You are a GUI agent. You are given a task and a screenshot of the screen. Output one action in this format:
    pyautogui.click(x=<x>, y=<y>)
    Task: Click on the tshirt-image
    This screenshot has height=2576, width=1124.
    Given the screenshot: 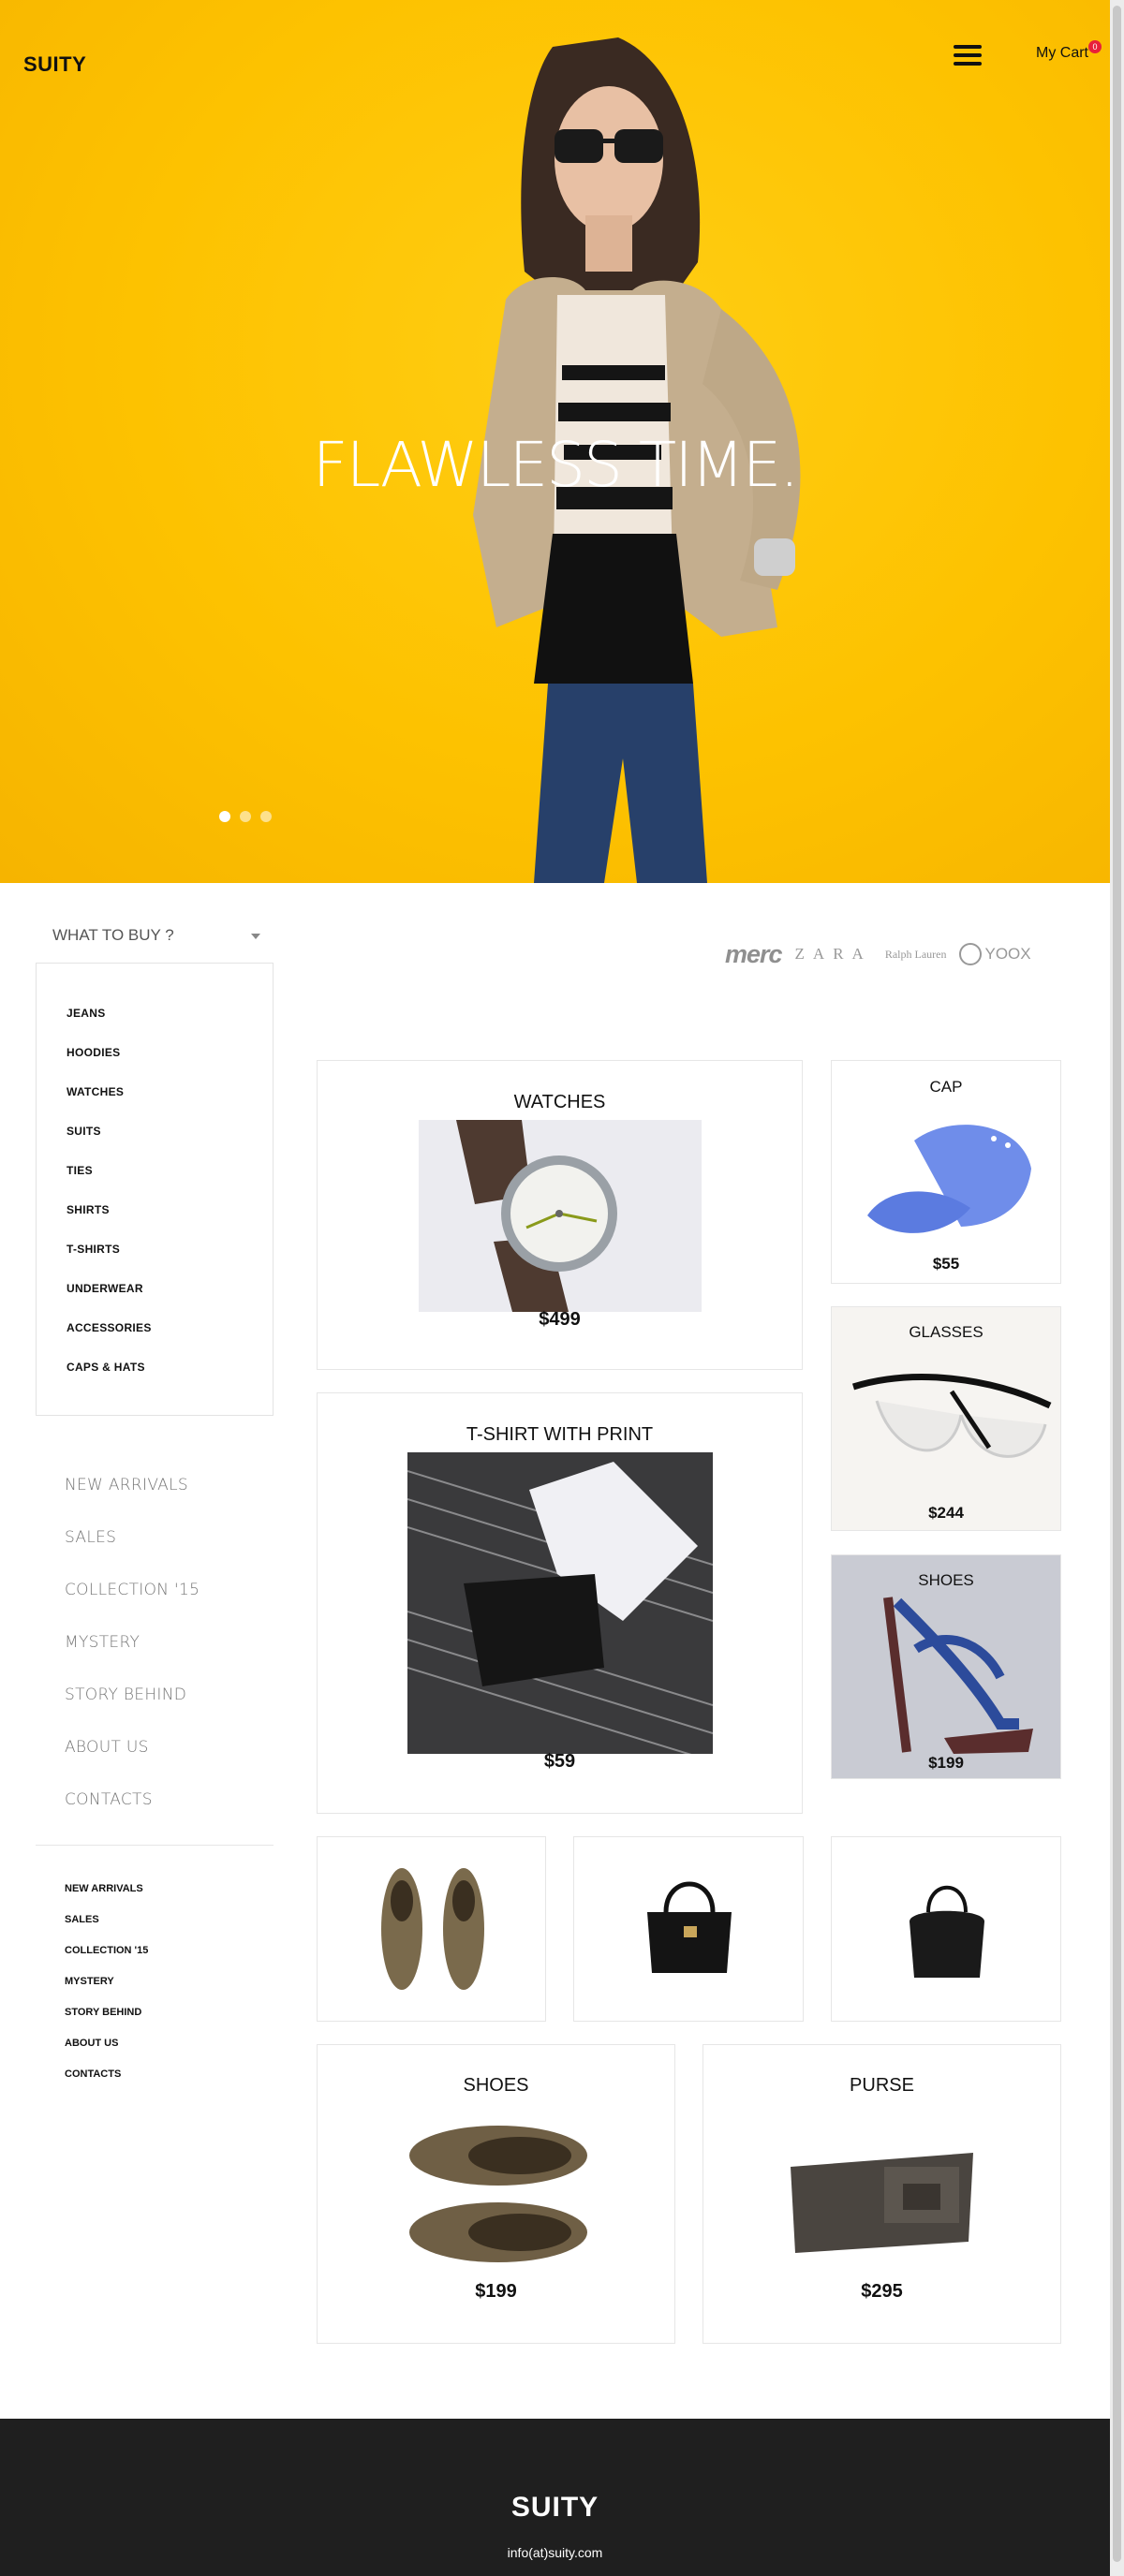 What is the action you would take?
    pyautogui.click(x=560, y=1603)
    